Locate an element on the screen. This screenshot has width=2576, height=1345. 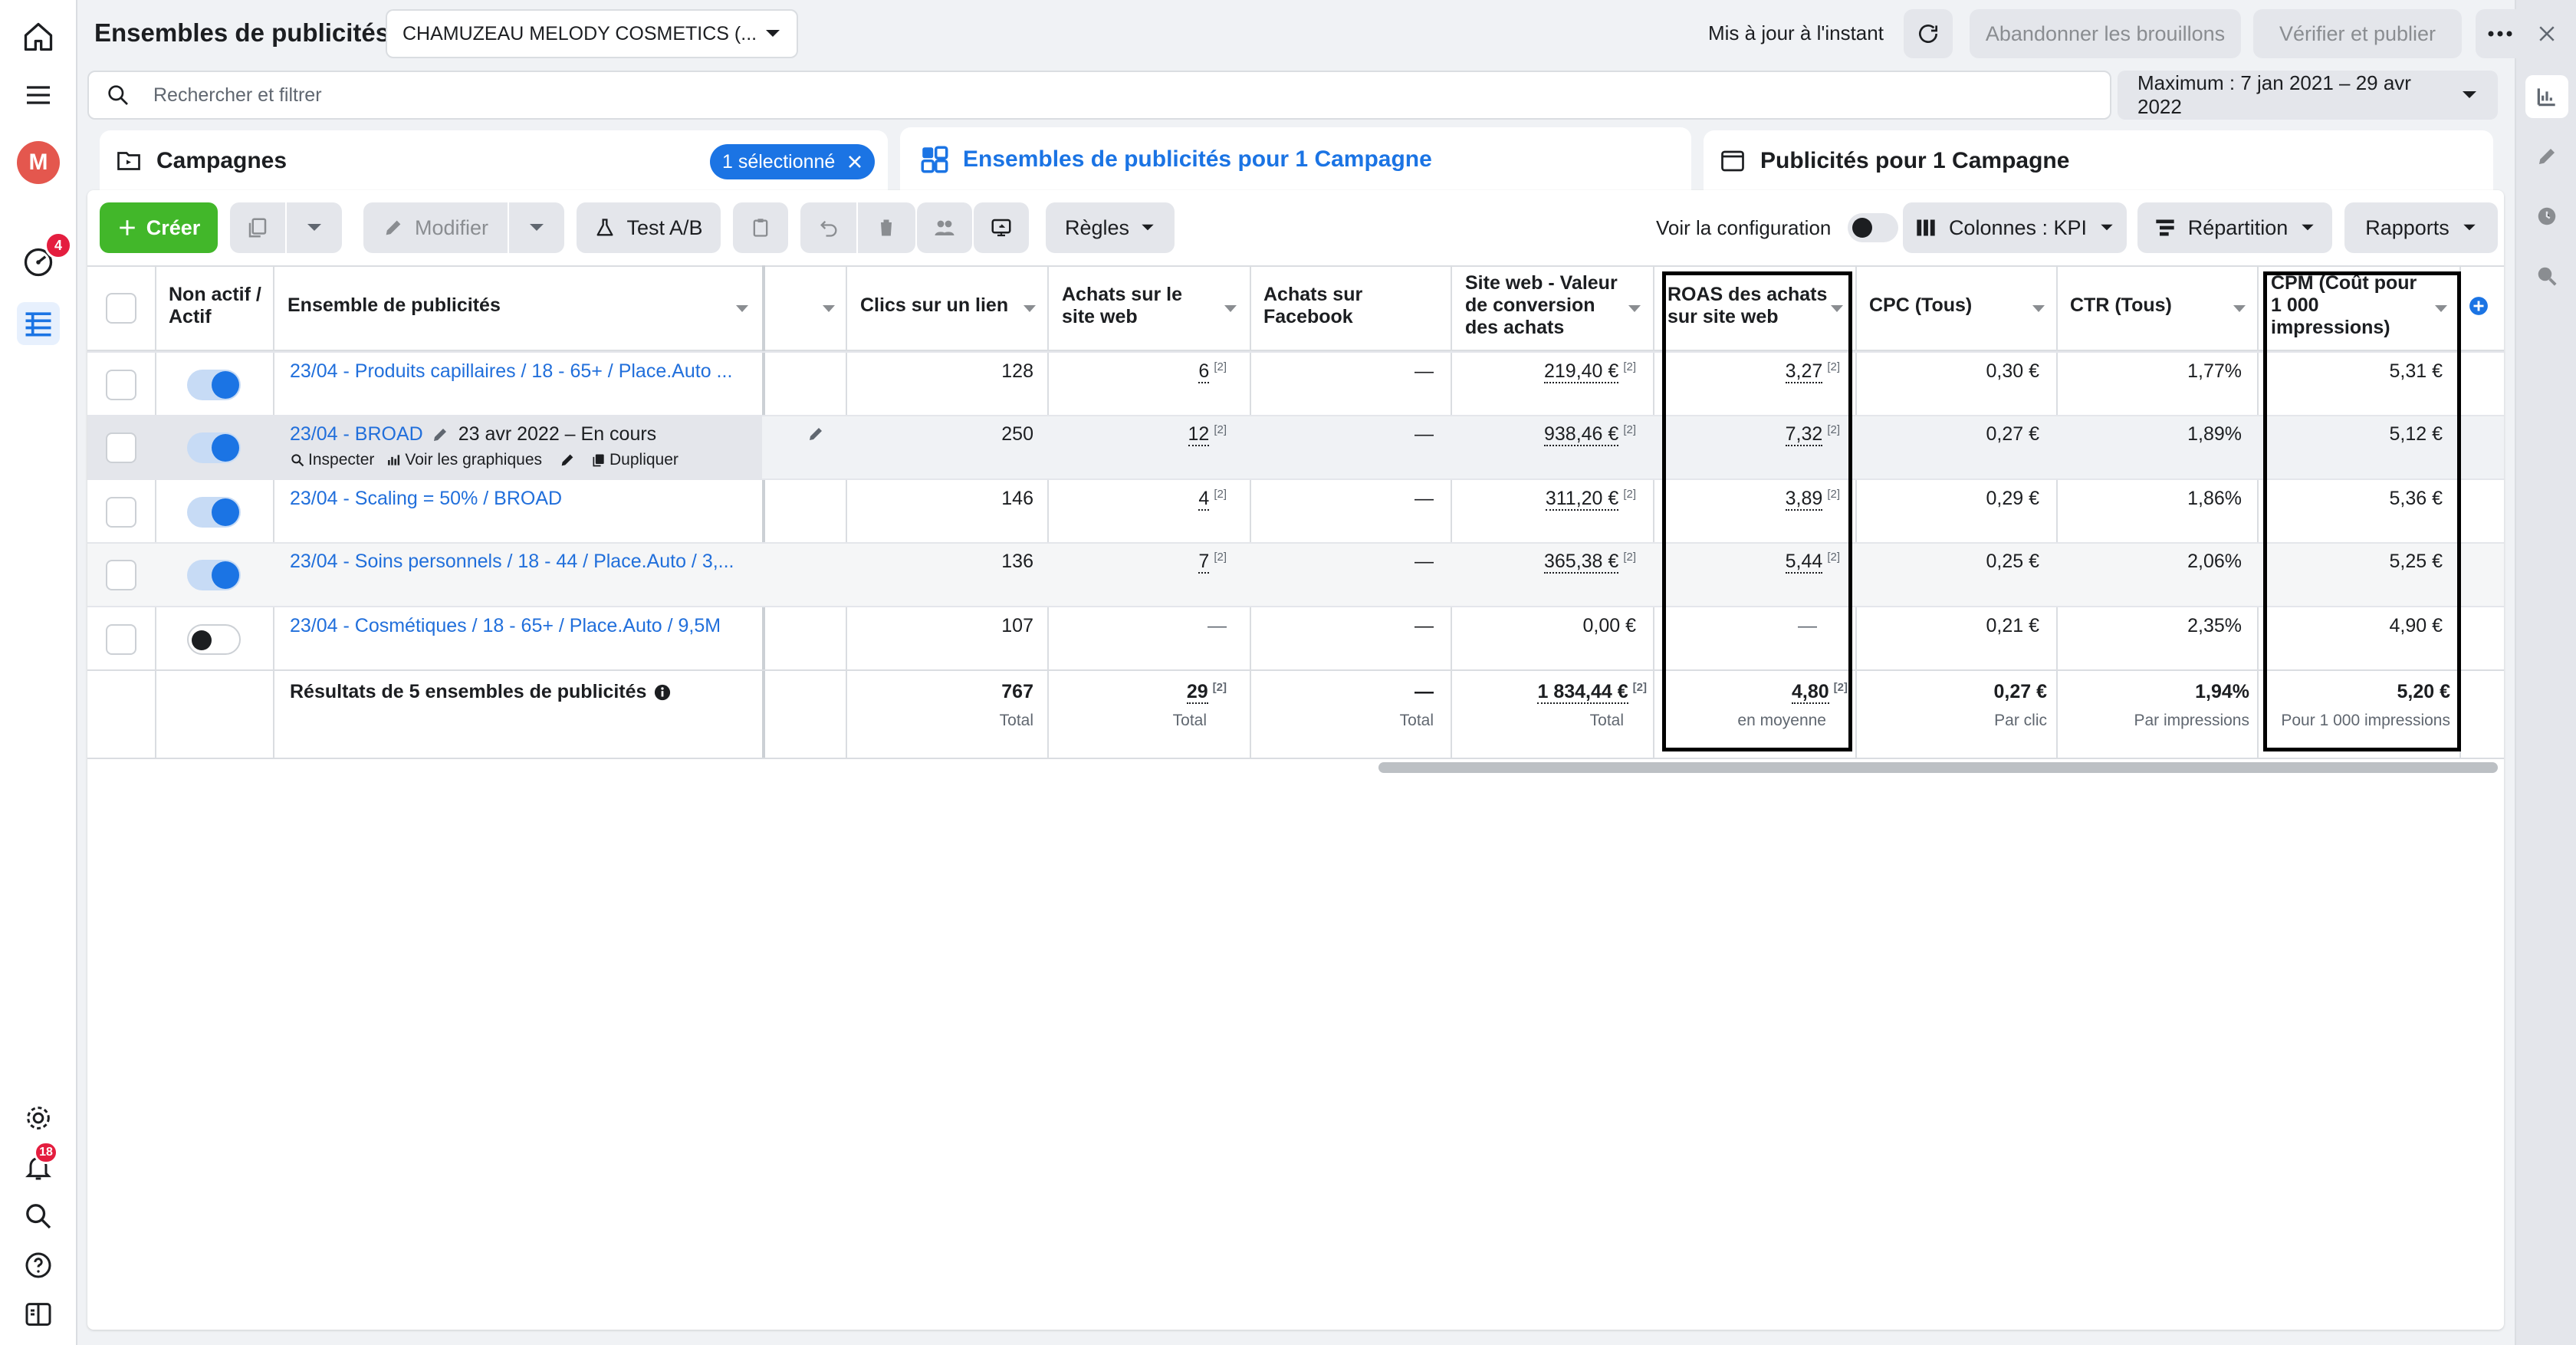
view-charts-link: Voir les graphiques is located at coordinates (464, 460).